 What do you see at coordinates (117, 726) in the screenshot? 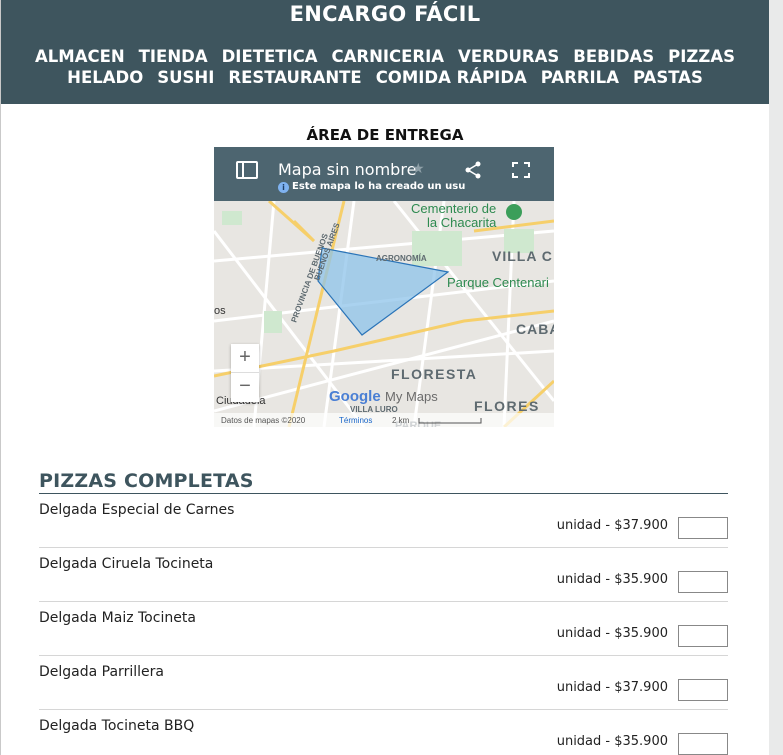
I see `product-name: Delgada Tocineta BBQ` at bounding box center [117, 726].